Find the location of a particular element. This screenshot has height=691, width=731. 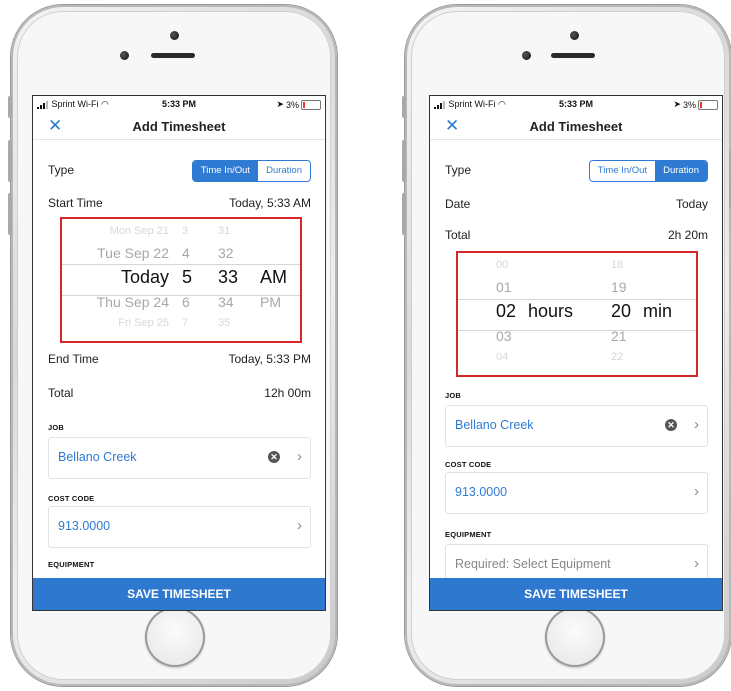

picker-cell: Fri Sep 25 is located at coordinates (143, 323).